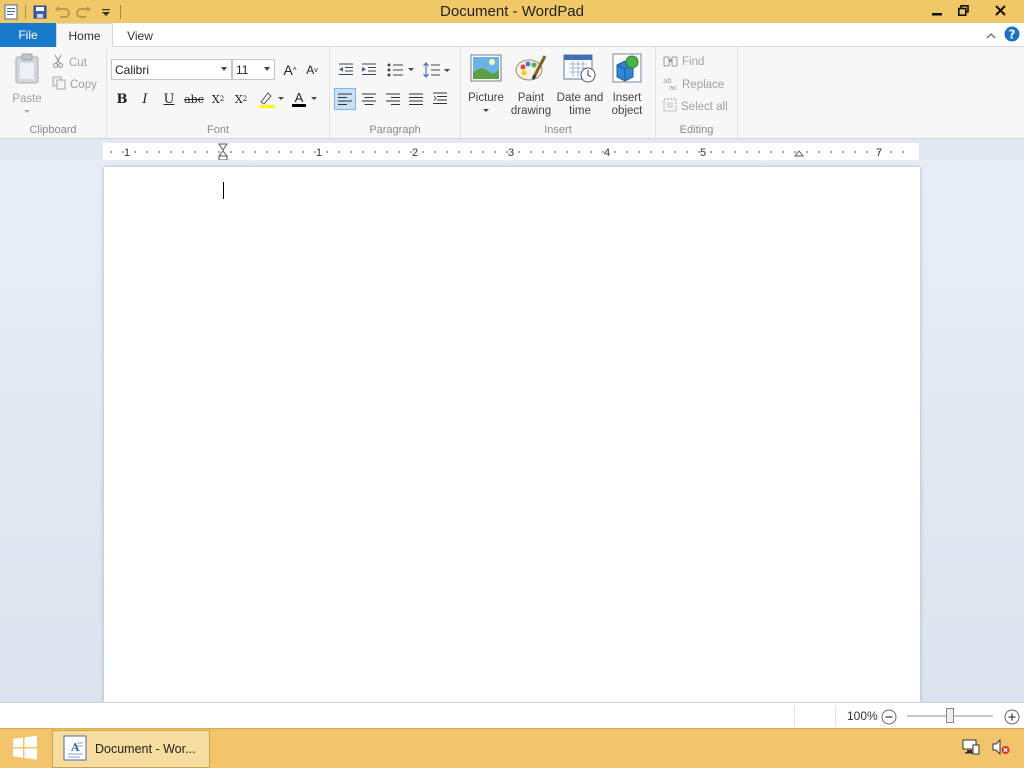 The height and width of the screenshot is (768, 1024). Describe the element at coordinates (440, 99) in the screenshot. I see `paragraph-icon` at that location.